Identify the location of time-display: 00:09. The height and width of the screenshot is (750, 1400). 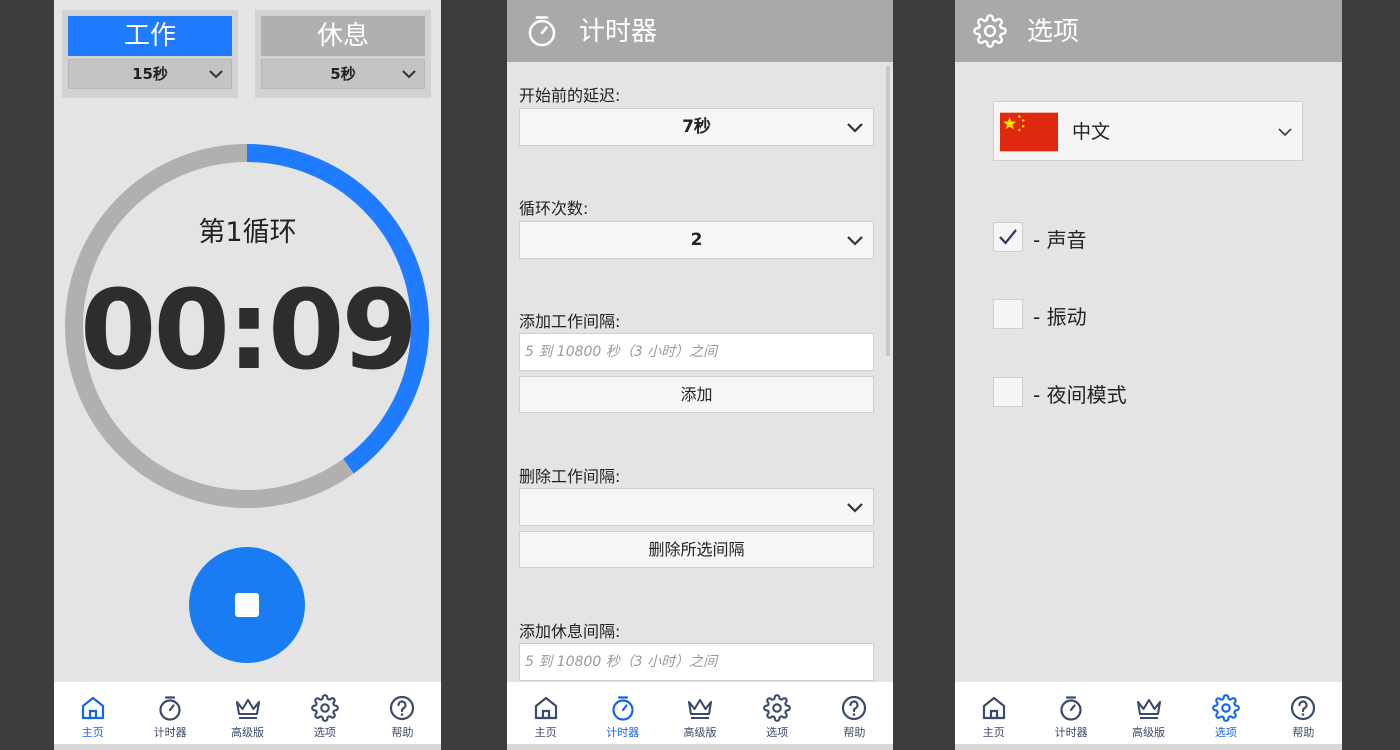
(248, 330).